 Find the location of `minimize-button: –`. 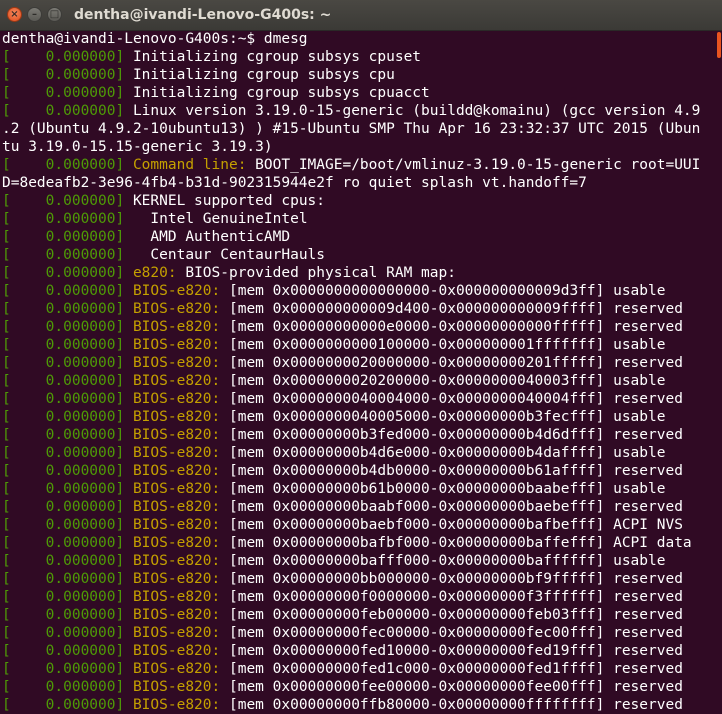

minimize-button: – is located at coordinates (34, 14).